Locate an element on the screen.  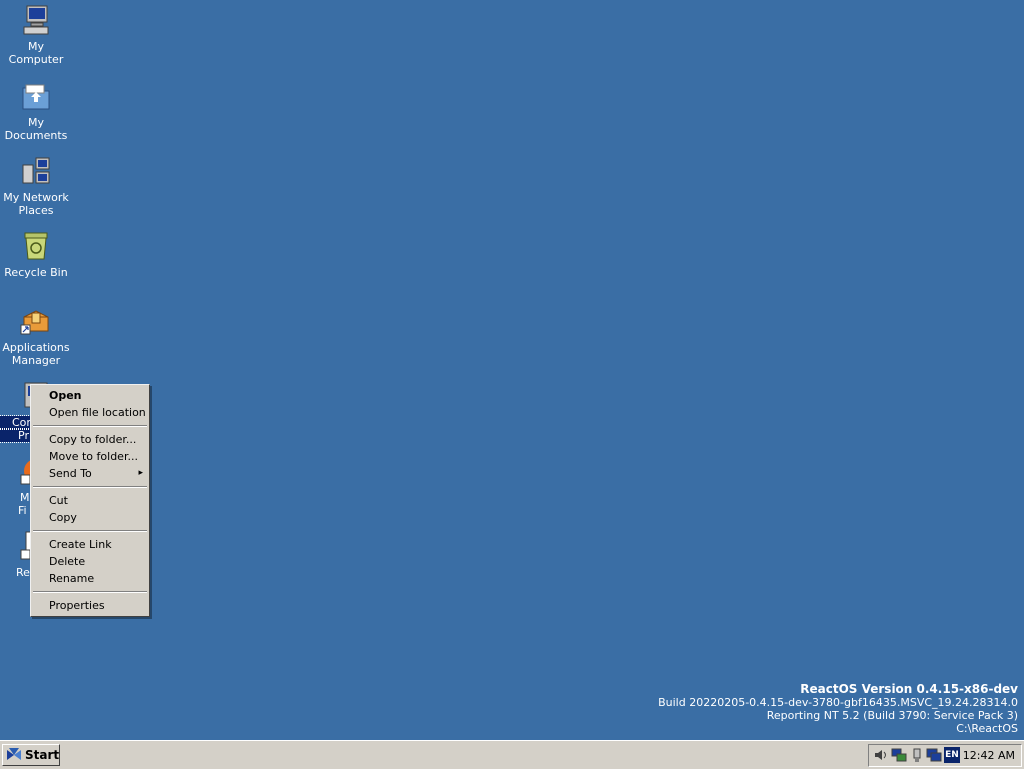
package-icon is located at coordinates (34, 322).